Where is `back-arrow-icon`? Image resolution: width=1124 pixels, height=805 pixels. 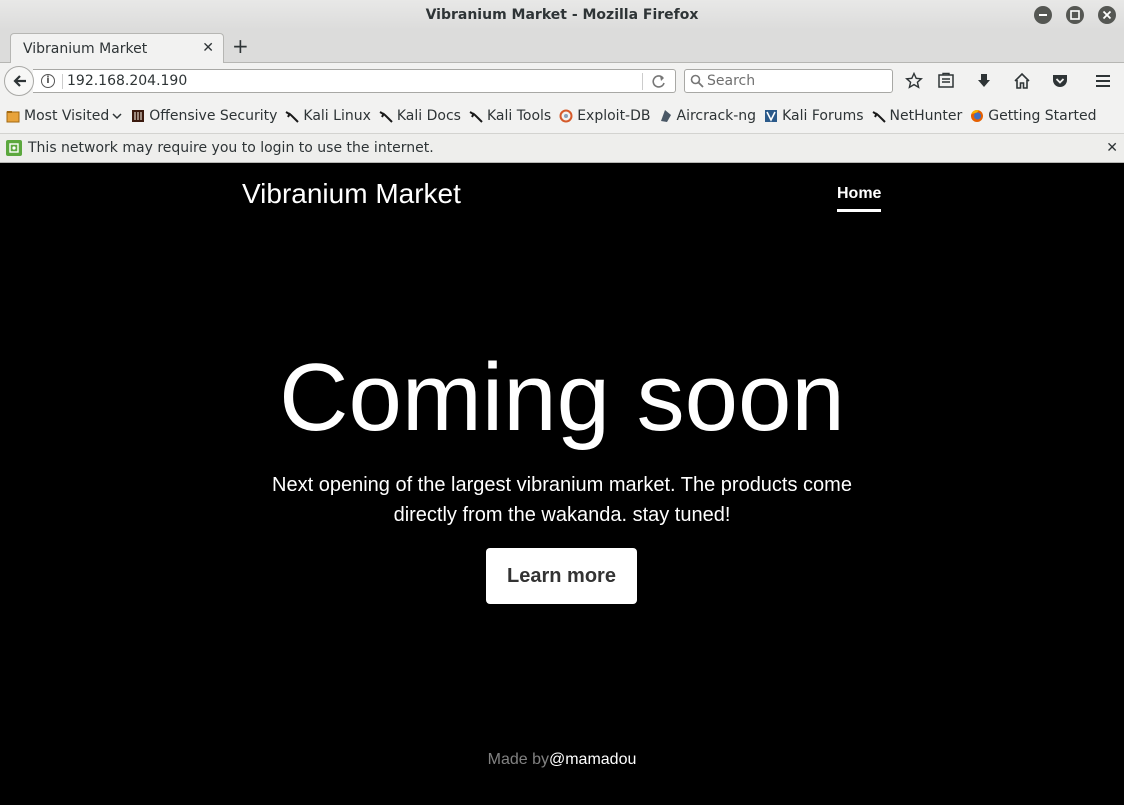
back-arrow-icon is located at coordinates (19, 81).